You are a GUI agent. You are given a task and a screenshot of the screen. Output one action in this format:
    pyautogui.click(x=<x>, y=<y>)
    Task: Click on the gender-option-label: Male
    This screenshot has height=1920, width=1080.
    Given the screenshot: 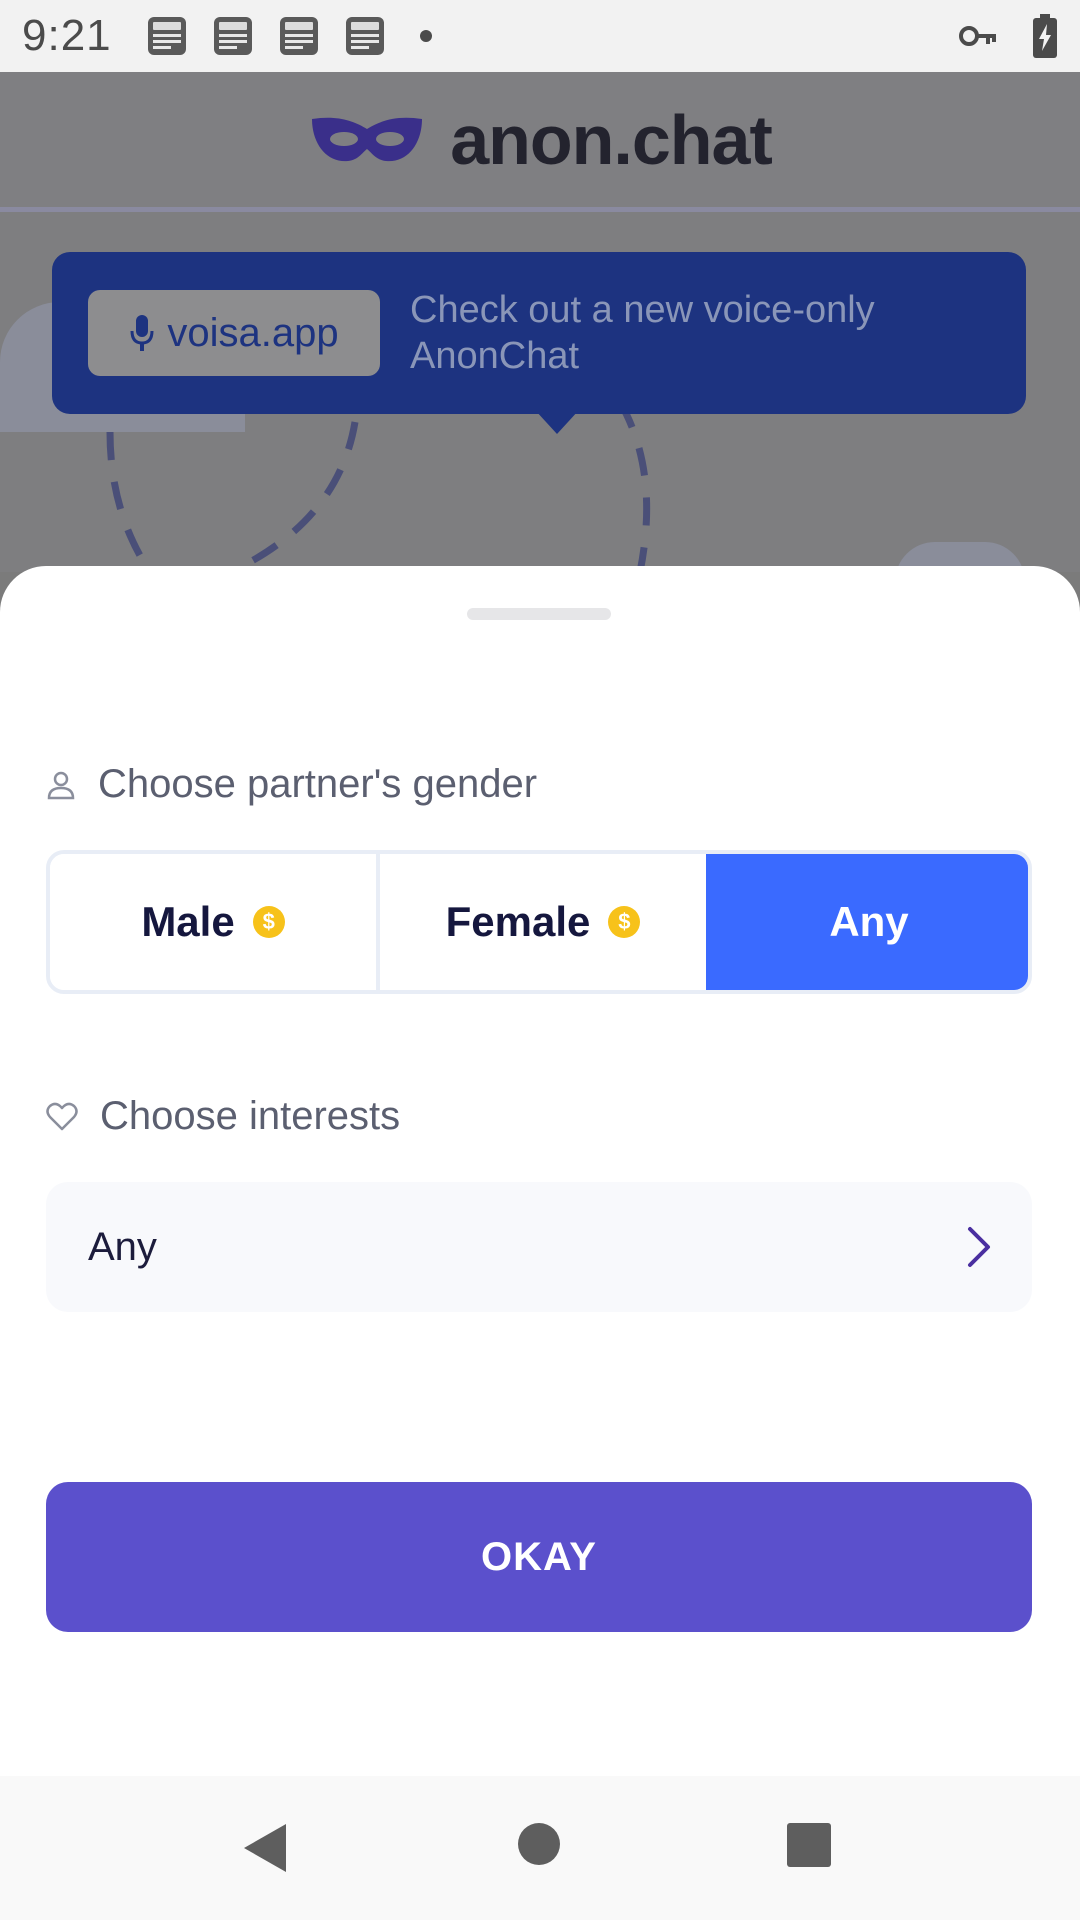 What is the action you would take?
    pyautogui.click(x=188, y=921)
    